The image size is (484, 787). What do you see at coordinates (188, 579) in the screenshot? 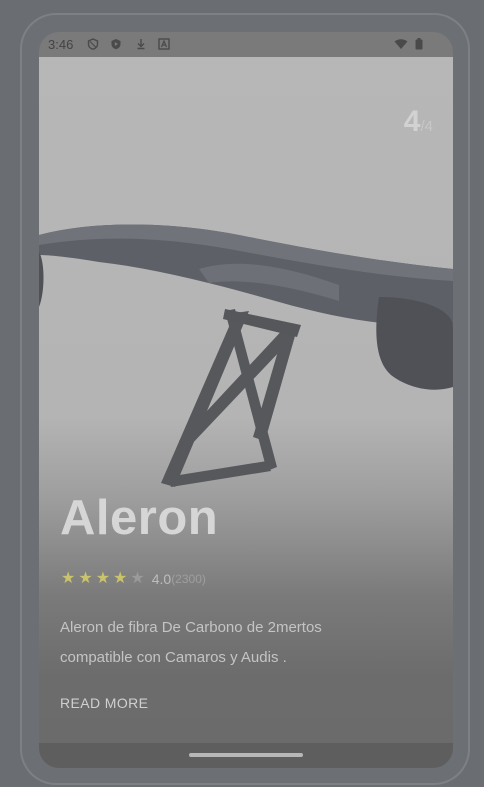
I see `rating-count: (2300)` at bounding box center [188, 579].